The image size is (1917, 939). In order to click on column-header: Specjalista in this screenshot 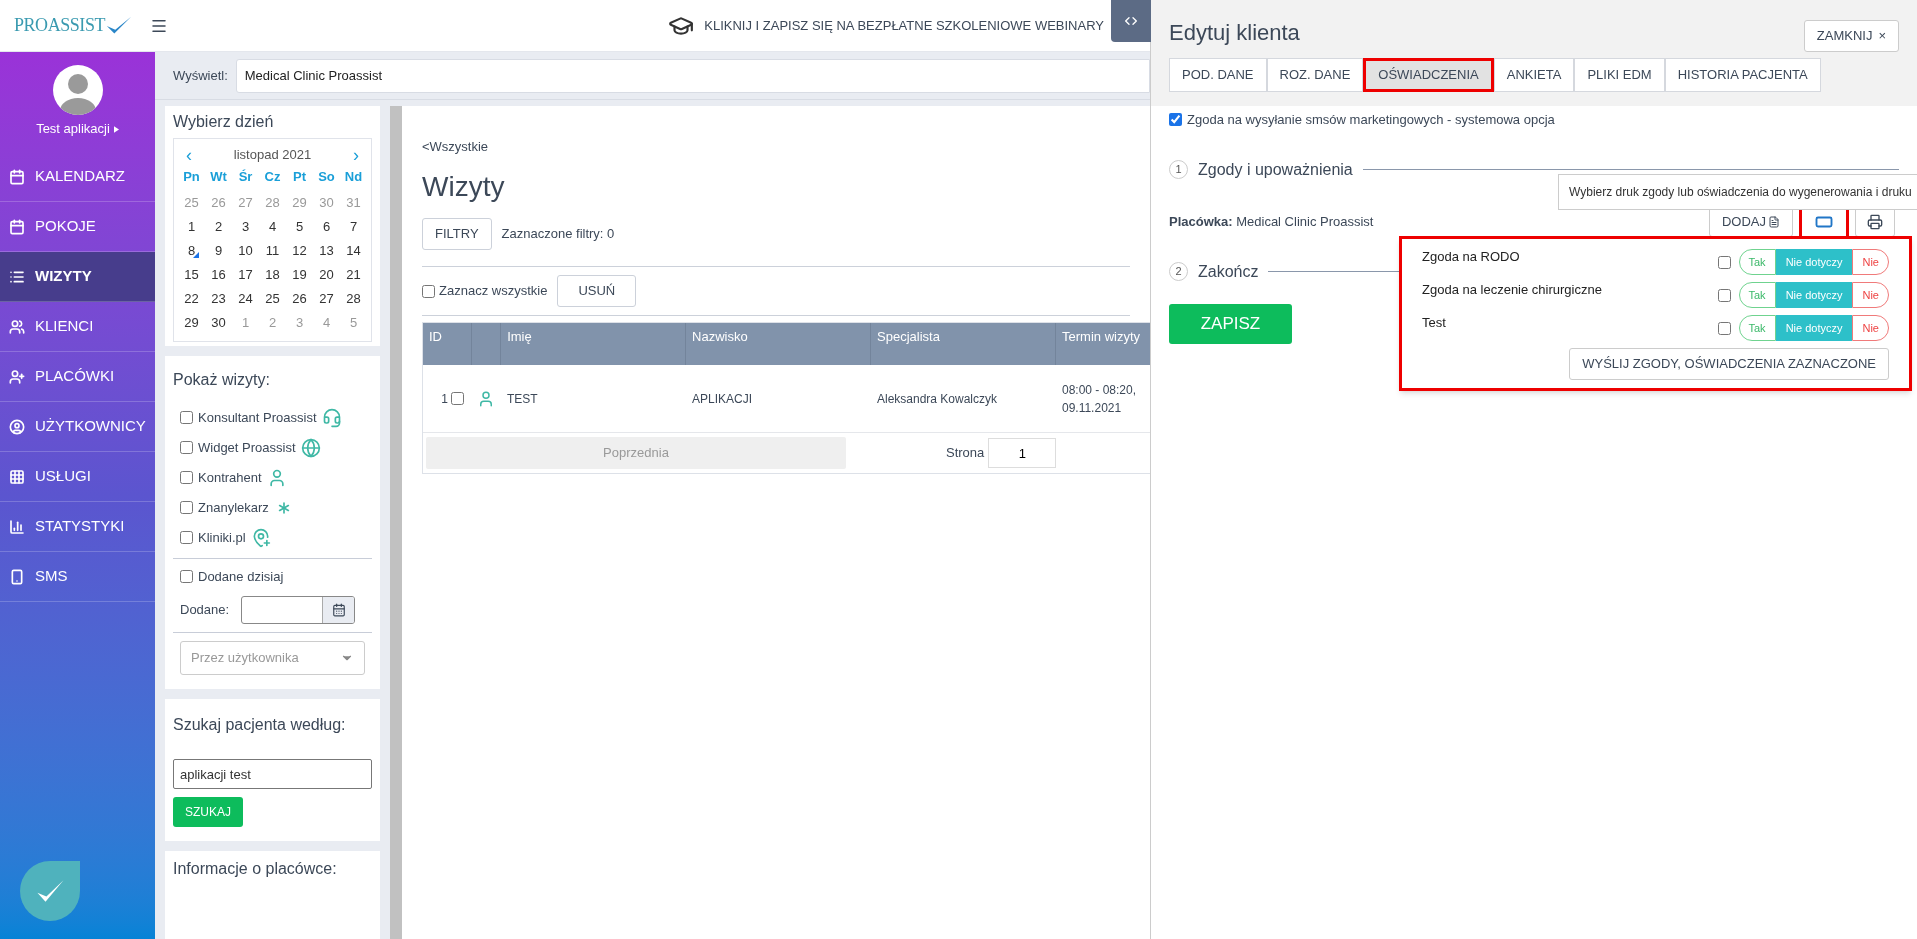, I will do `click(964, 344)`.